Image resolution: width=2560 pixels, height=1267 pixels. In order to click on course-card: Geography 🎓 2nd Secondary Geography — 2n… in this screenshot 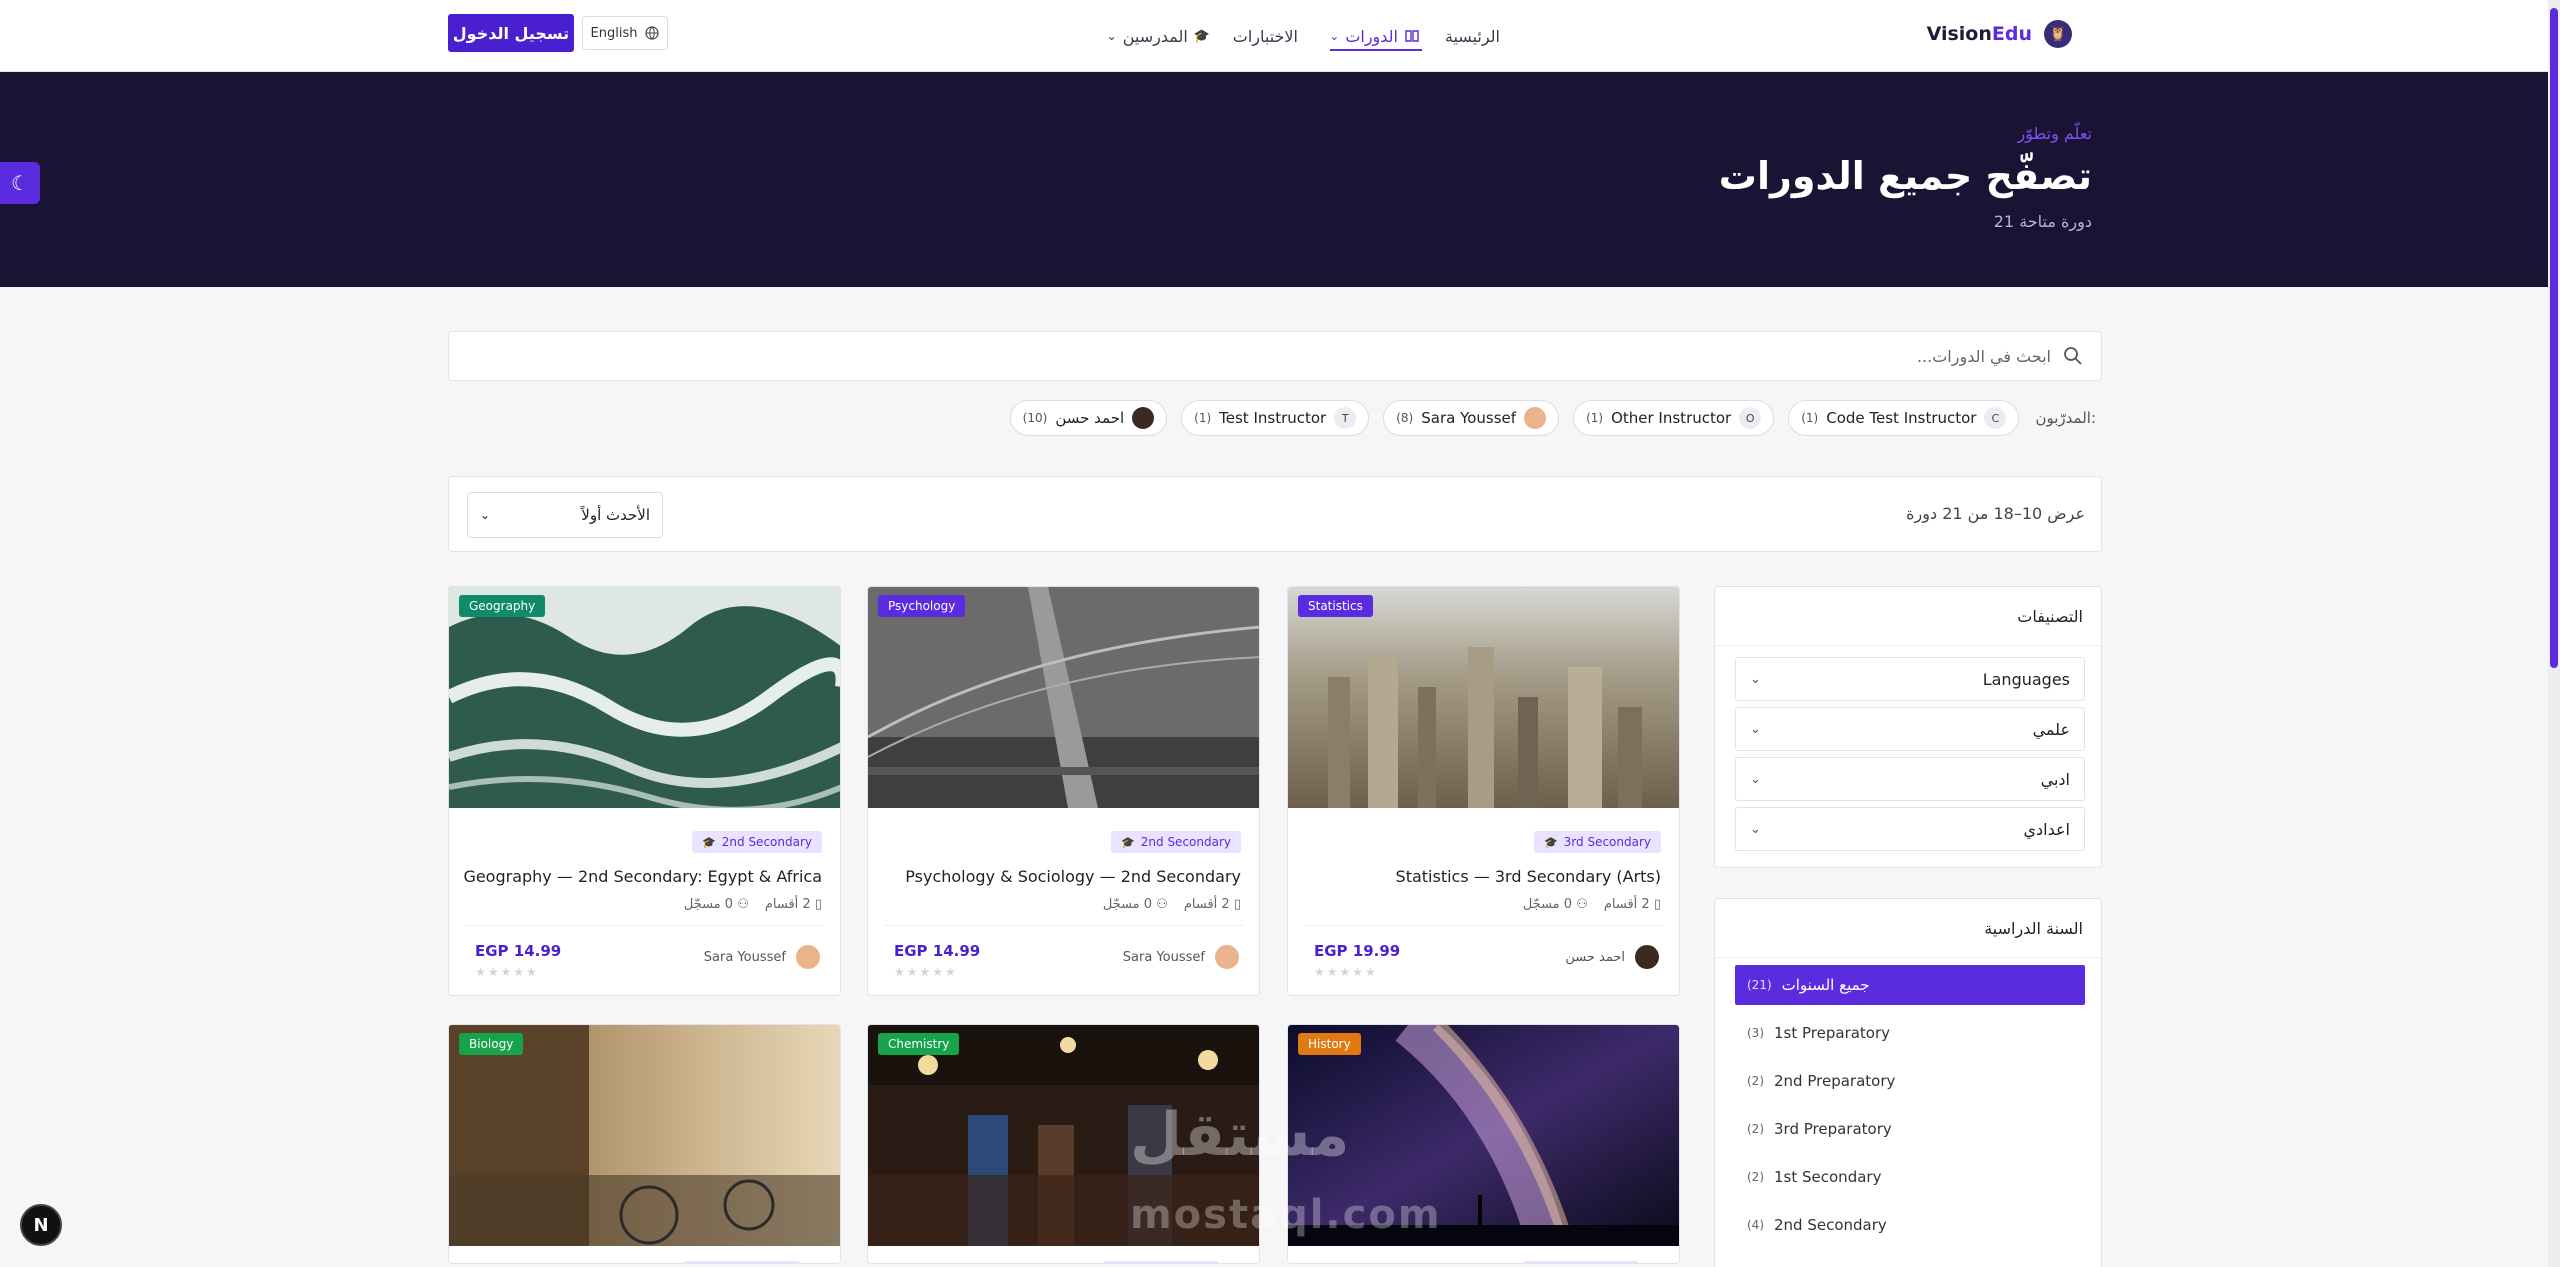, I will do `click(644, 791)`.